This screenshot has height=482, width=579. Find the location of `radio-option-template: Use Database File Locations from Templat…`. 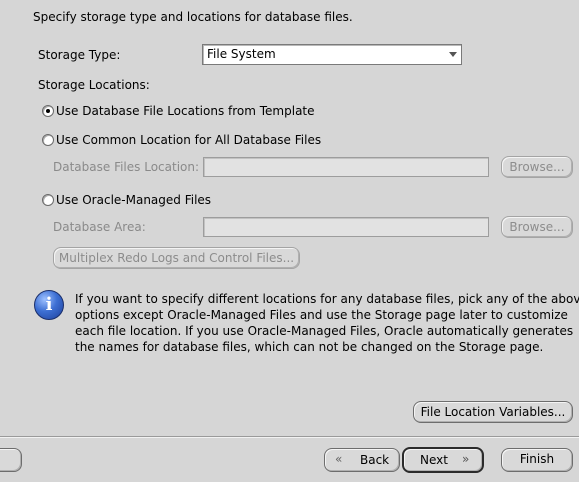

radio-option-template: Use Database File Locations from Templat… is located at coordinates (182, 112).